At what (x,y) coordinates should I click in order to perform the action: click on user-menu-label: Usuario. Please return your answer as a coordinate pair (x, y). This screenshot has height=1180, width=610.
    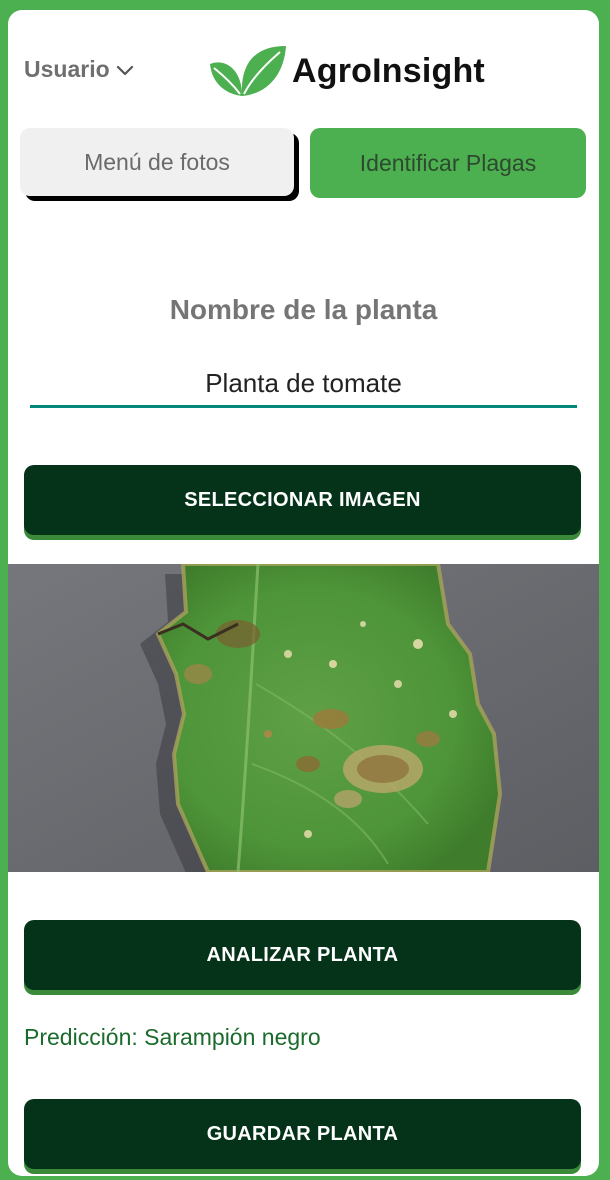
    Looking at the image, I should click on (67, 69).